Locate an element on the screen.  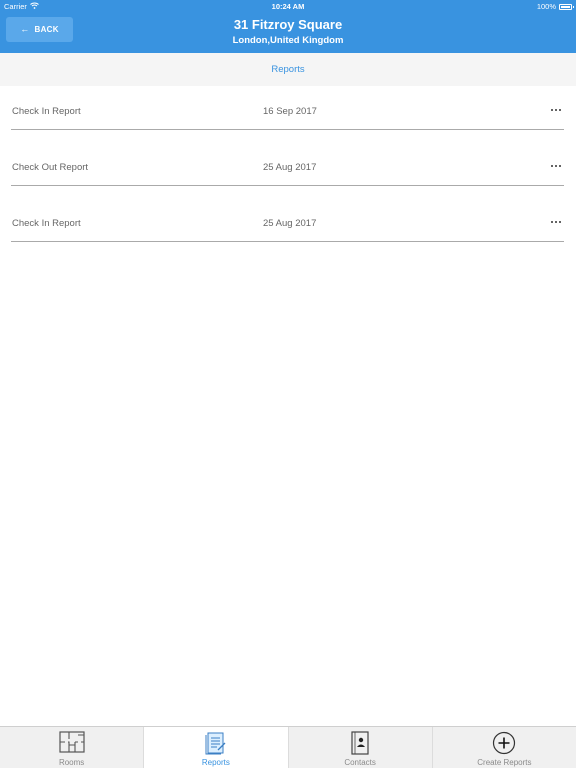
report-row: Check Out Report 25 Aug 2017 is located at coordinates (288, 170).